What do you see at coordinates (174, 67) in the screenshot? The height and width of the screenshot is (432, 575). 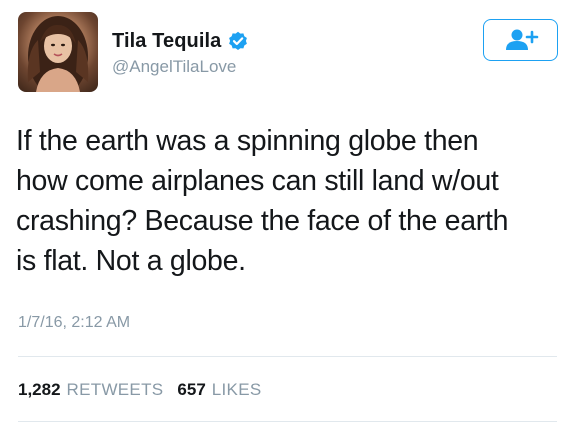 I see `user-handle: @AngelTilaLove` at bounding box center [174, 67].